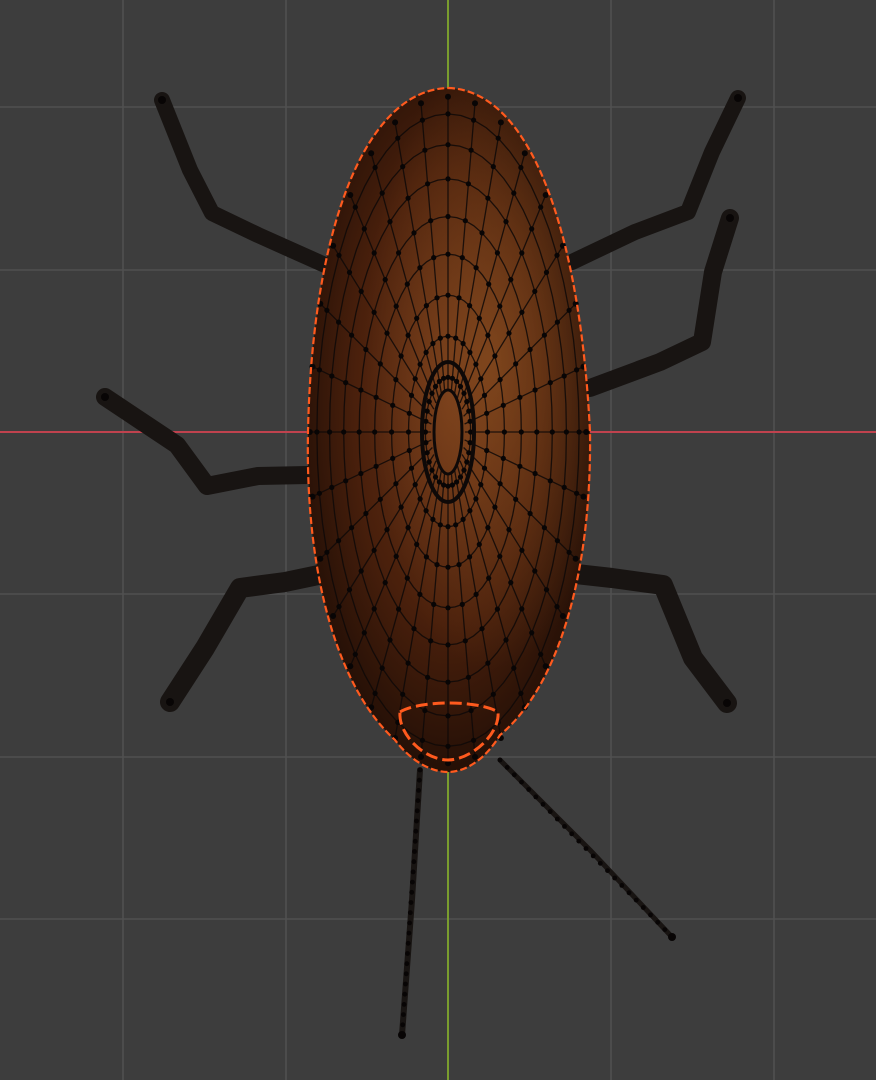 This screenshot has width=876, height=1080. What do you see at coordinates (249, 637) in the screenshot?
I see `leg-rear-left` at bounding box center [249, 637].